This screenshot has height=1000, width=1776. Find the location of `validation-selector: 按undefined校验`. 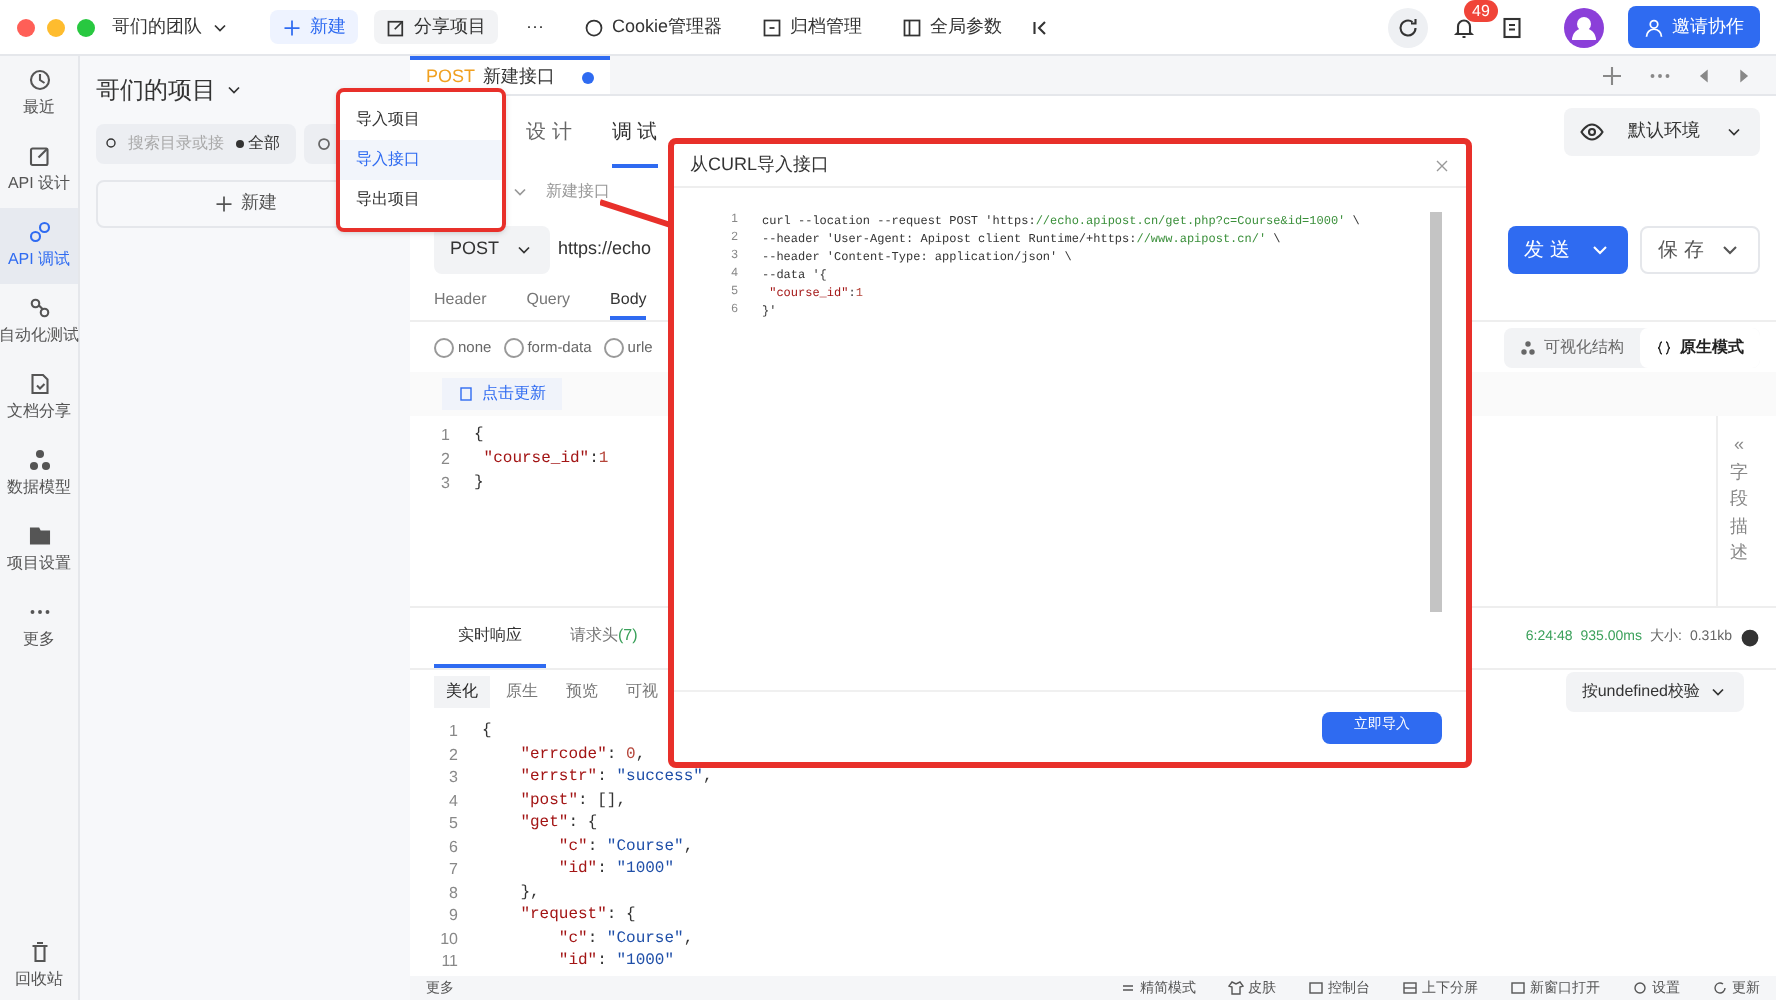

validation-selector: 按undefined校验 is located at coordinates (1654, 691).